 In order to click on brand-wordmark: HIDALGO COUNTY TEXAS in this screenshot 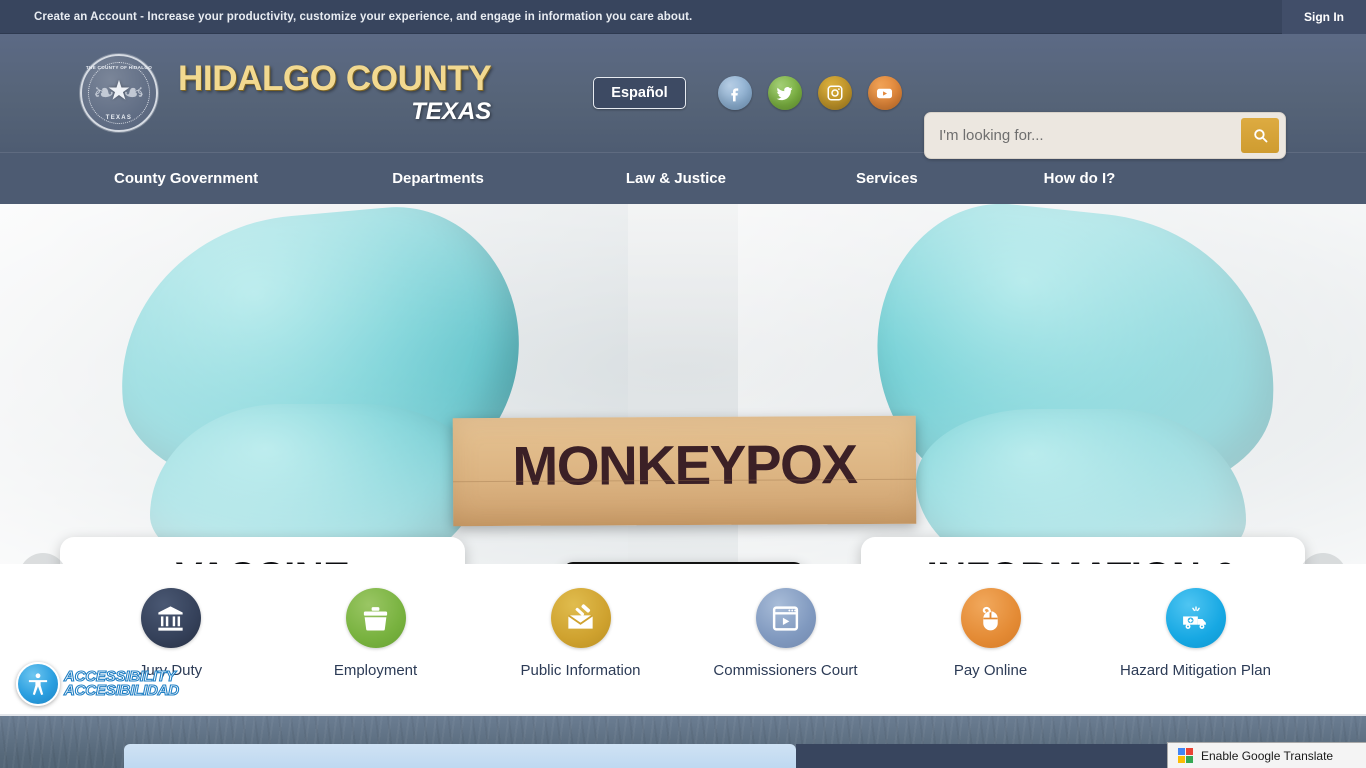, I will do `click(335, 92)`.